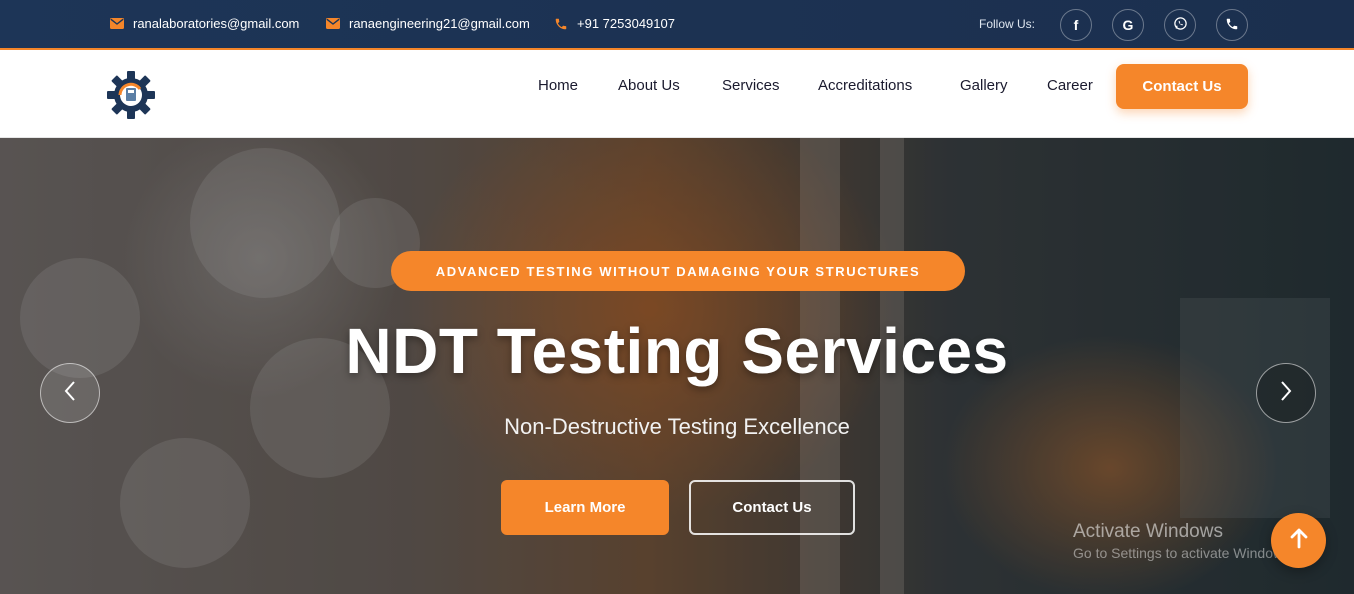 The width and height of the screenshot is (1354, 594). What do you see at coordinates (1070, 85) in the screenshot?
I see `nav-career: Career` at bounding box center [1070, 85].